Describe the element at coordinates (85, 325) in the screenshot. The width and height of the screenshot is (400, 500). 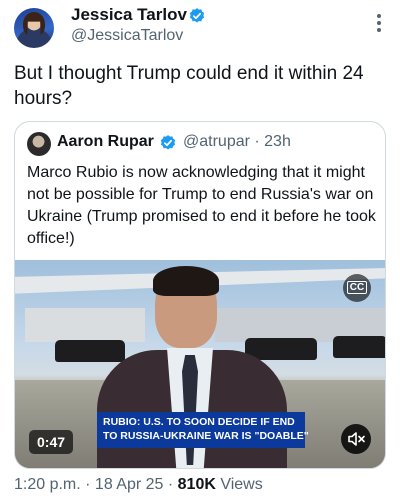
I see `hangar-building` at that location.